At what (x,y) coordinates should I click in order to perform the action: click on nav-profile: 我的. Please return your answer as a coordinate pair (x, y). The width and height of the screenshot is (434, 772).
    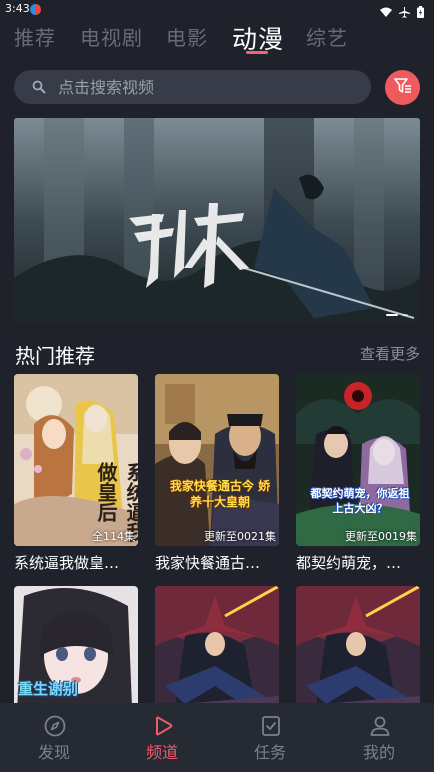
    Looking at the image, I should click on (379, 737).